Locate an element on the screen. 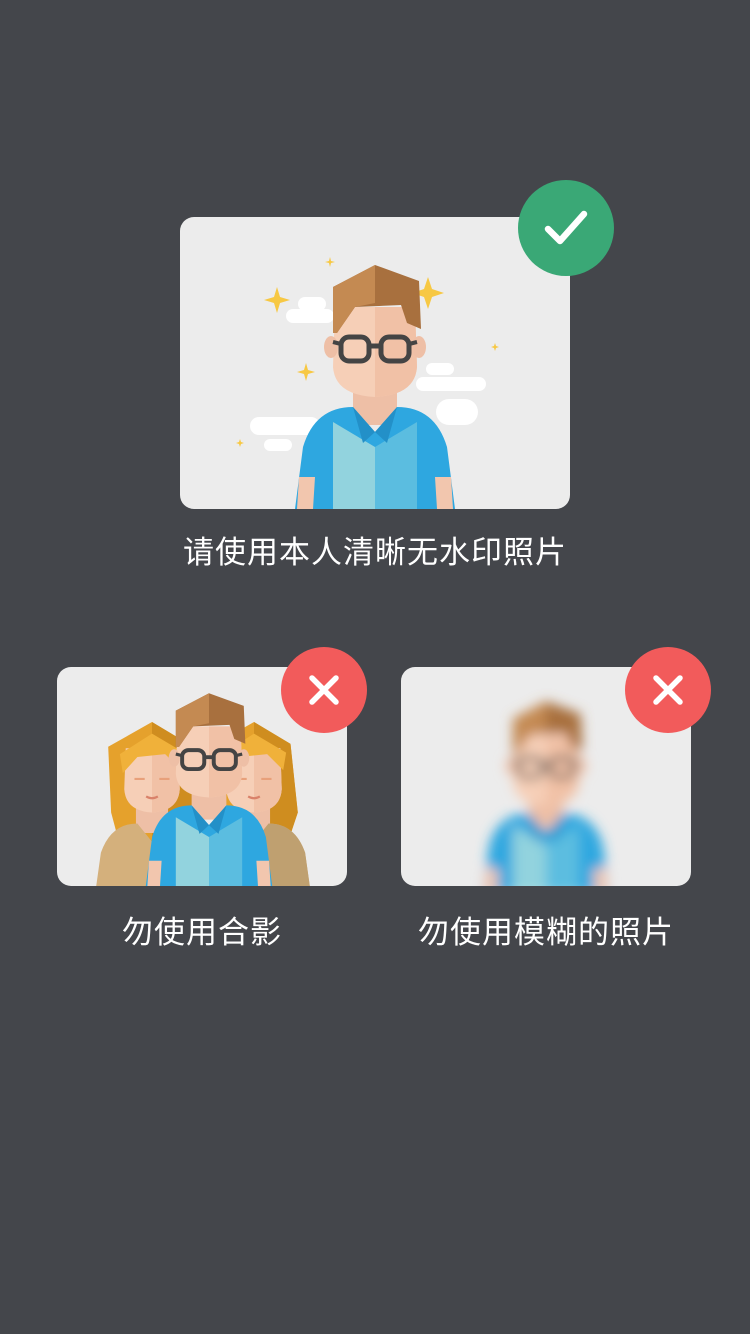 This screenshot has width=750, height=1334. rejected-badge-blurry is located at coordinates (668, 690).